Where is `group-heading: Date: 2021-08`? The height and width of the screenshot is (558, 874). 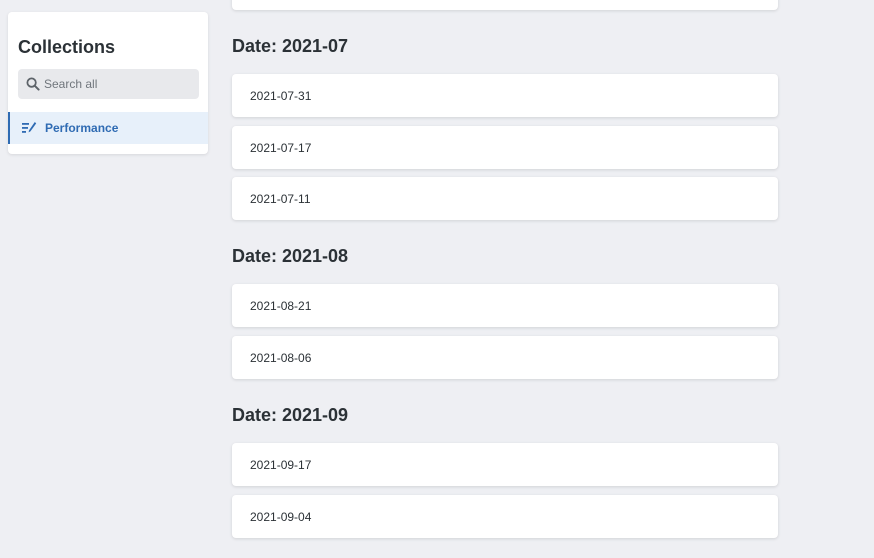 group-heading: Date: 2021-08 is located at coordinates (290, 256).